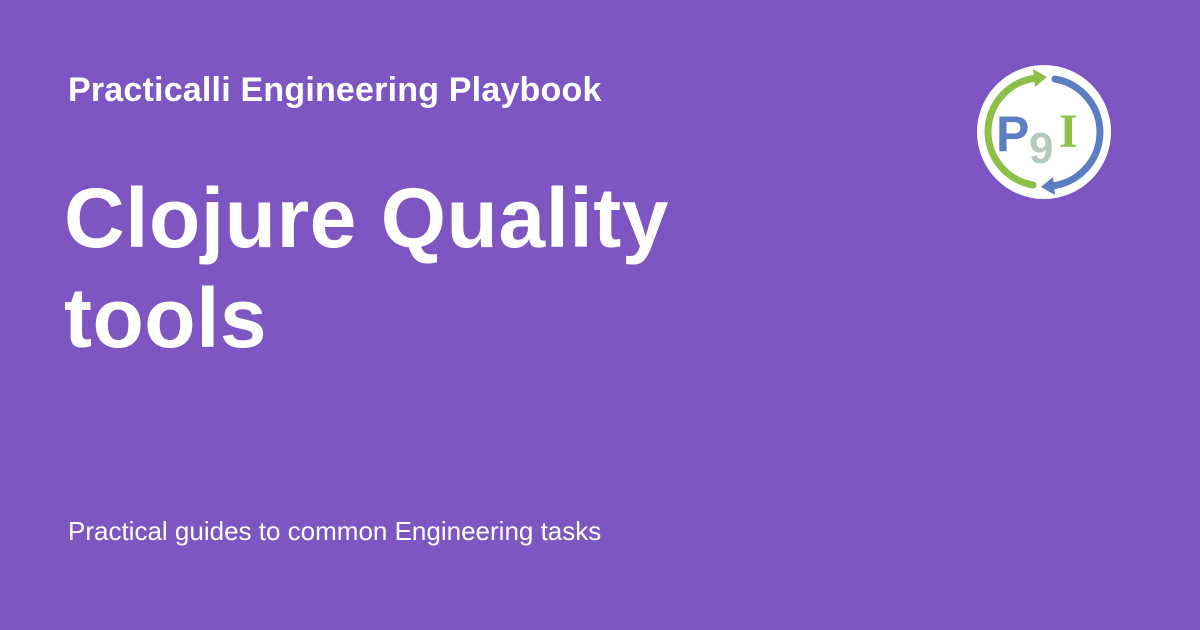 The width and height of the screenshot is (1200, 630). I want to click on page-title-line-1: Clojure Quality, so click(366, 218).